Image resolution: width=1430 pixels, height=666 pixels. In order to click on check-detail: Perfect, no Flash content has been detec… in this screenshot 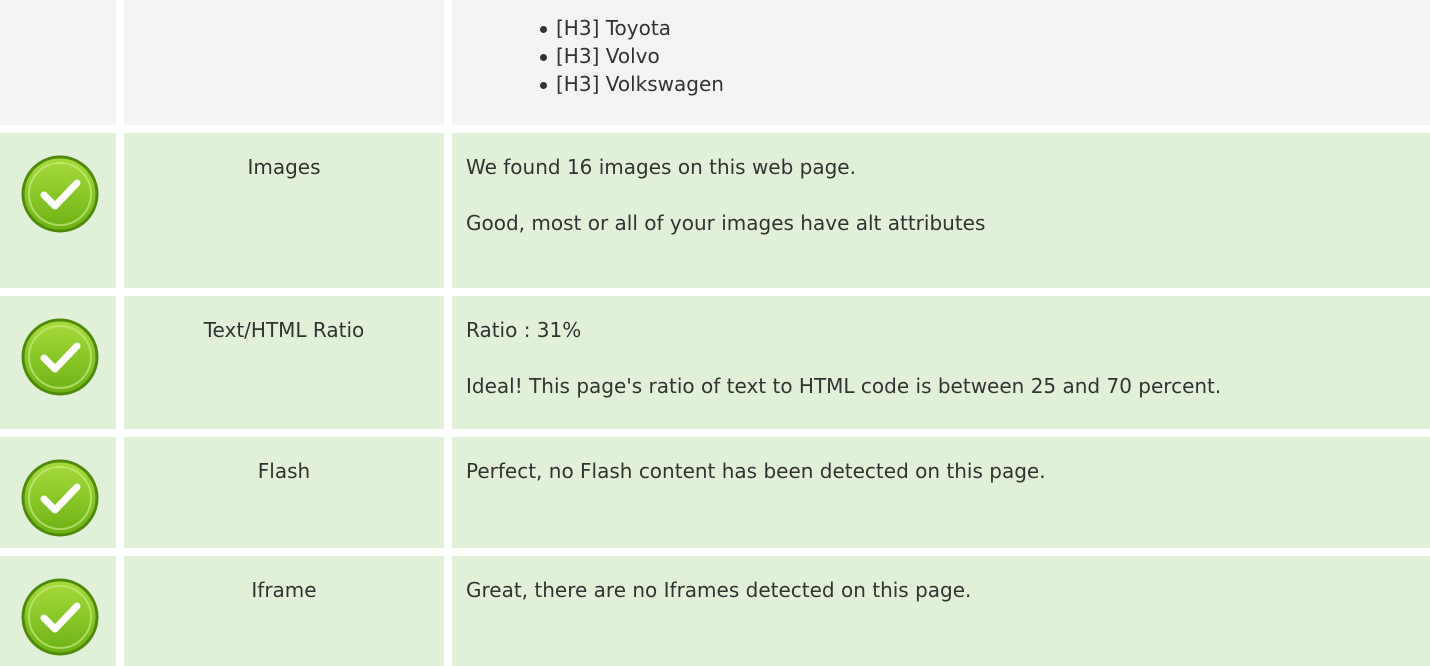, I will do `click(941, 492)`.